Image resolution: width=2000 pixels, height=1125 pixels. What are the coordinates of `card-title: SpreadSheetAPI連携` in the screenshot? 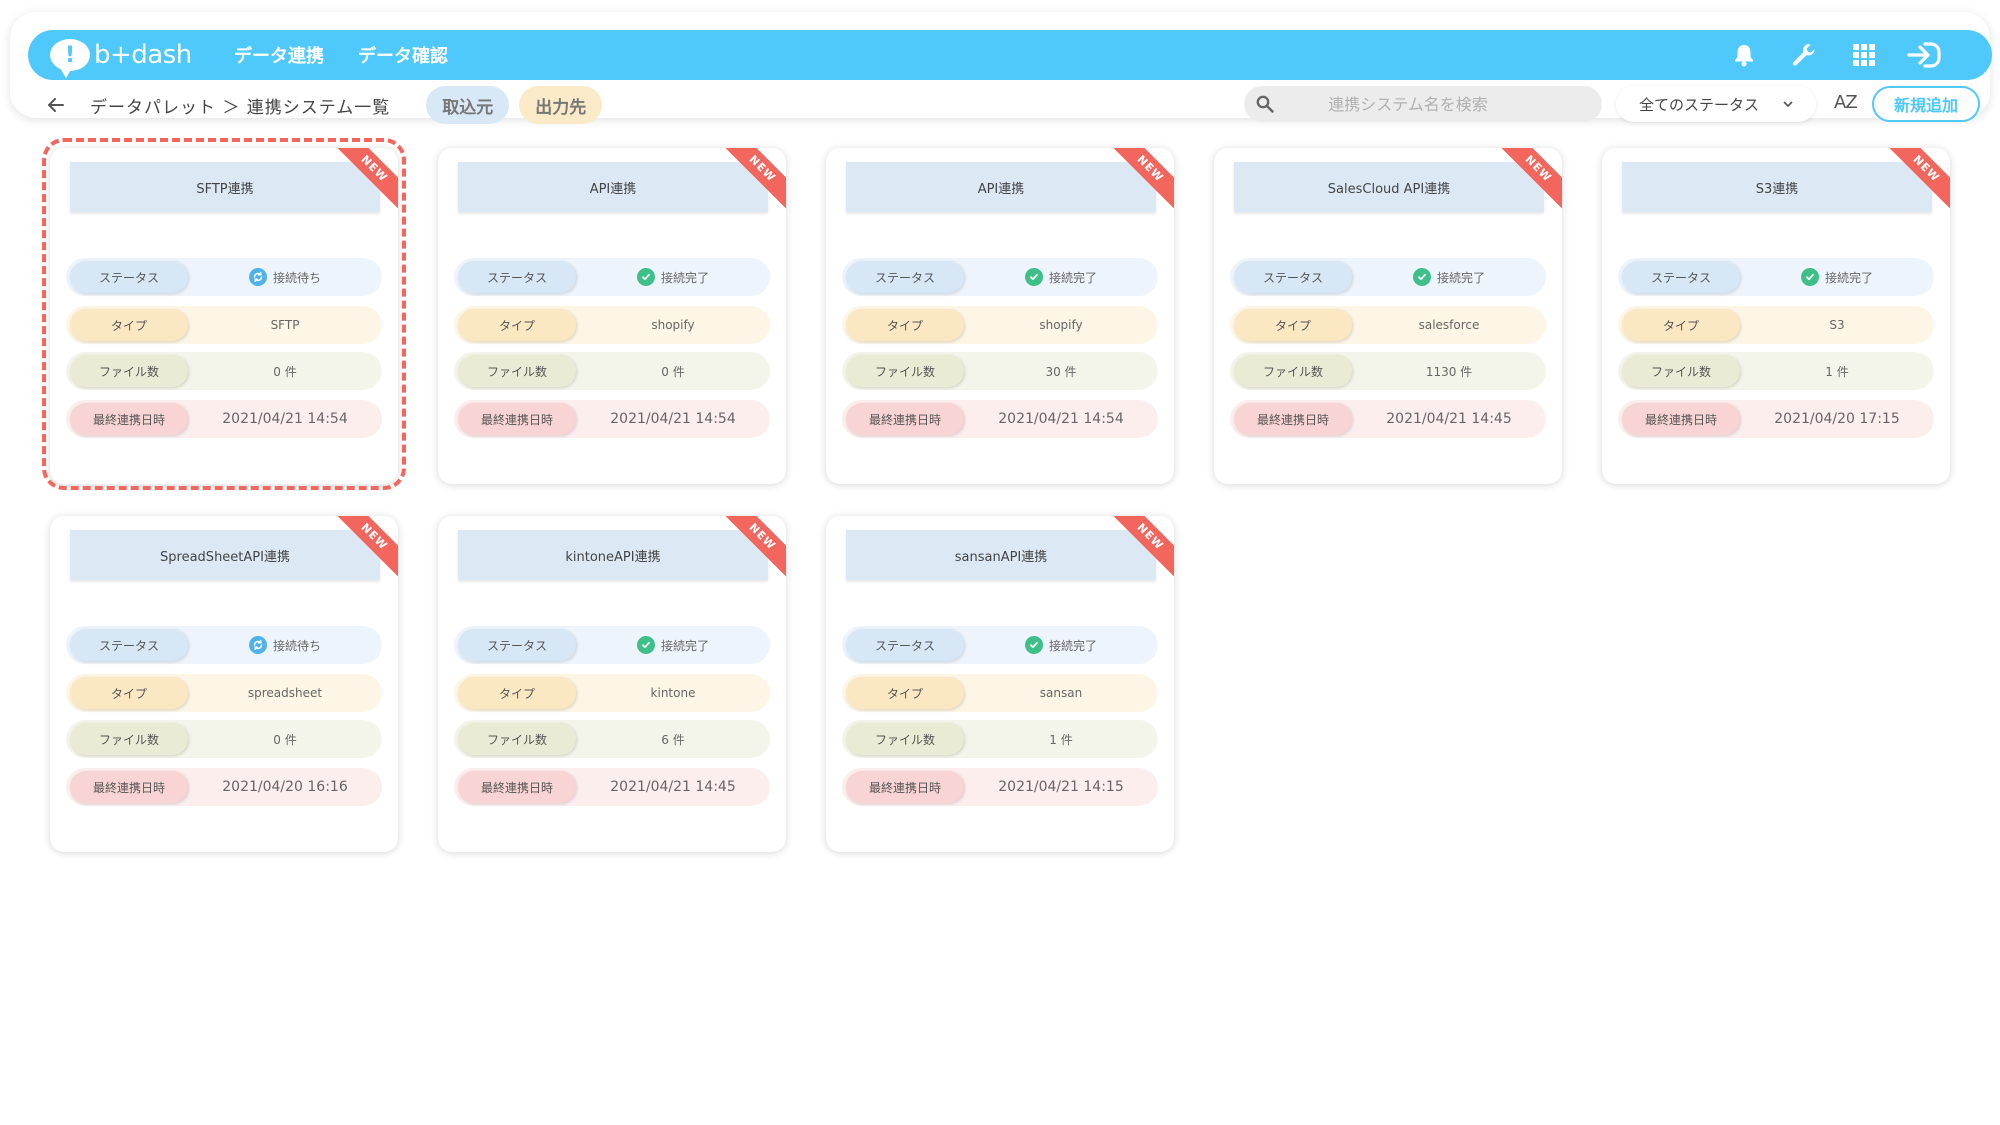 It's located at (225, 555).